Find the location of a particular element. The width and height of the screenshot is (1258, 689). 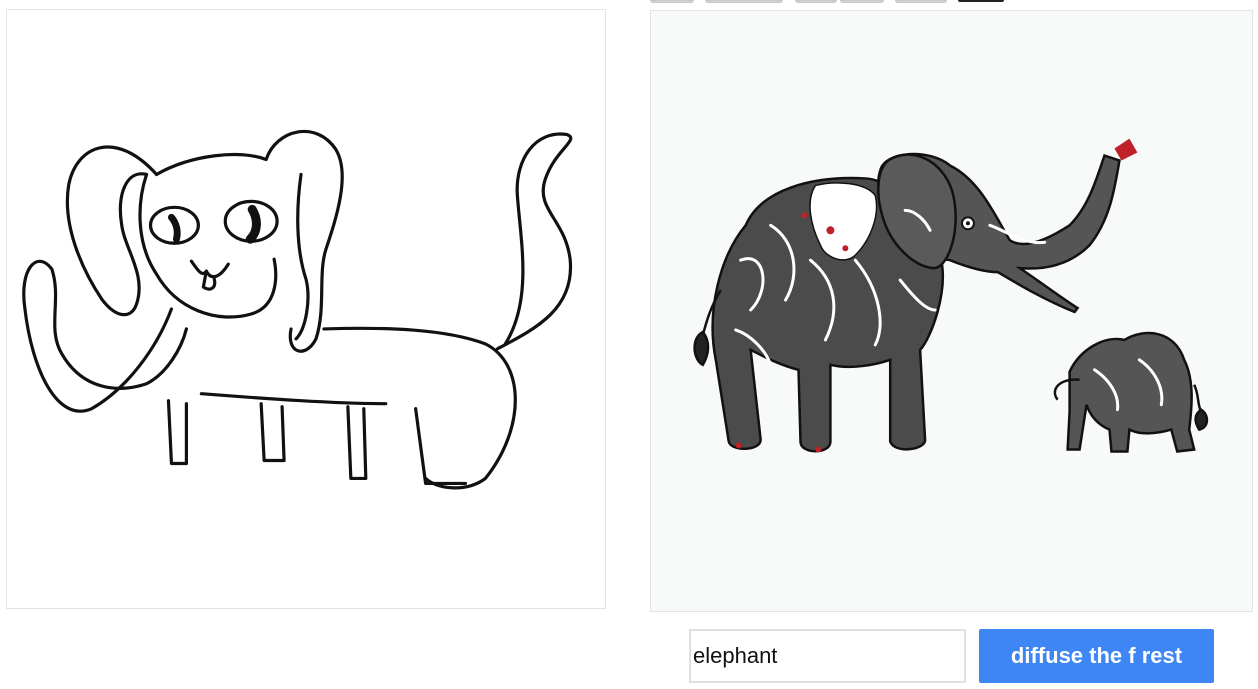

diffuse-button: diffuse the f rest is located at coordinates (1096, 656).